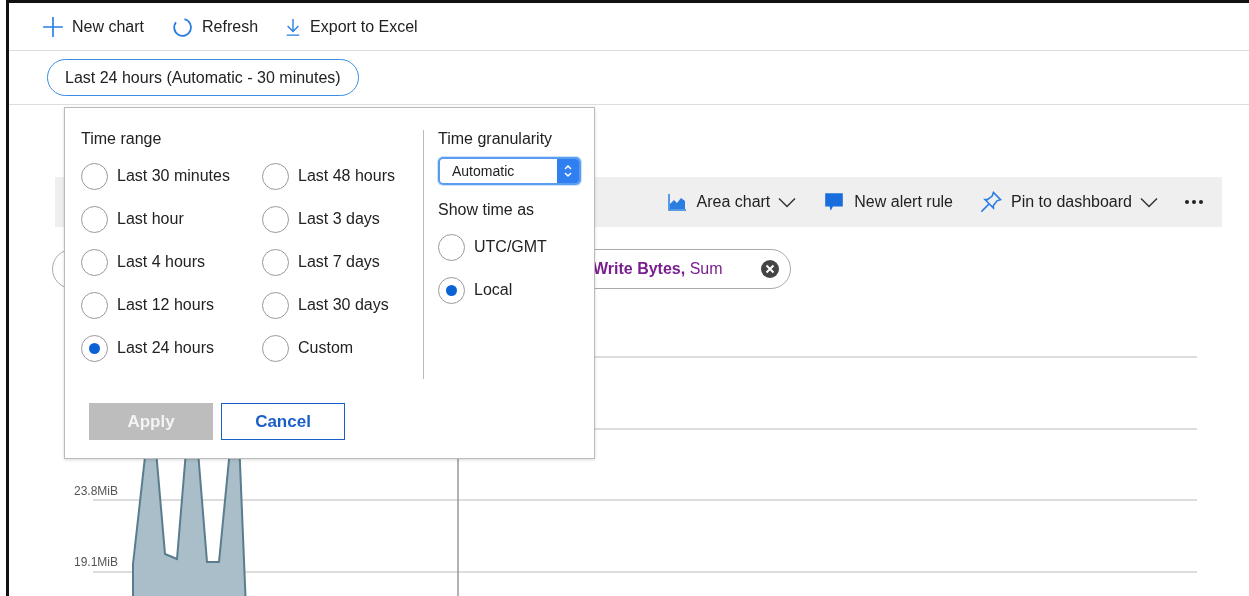 The height and width of the screenshot is (596, 1249). What do you see at coordinates (342, 348) in the screenshot?
I see `radio-option: Custom` at bounding box center [342, 348].